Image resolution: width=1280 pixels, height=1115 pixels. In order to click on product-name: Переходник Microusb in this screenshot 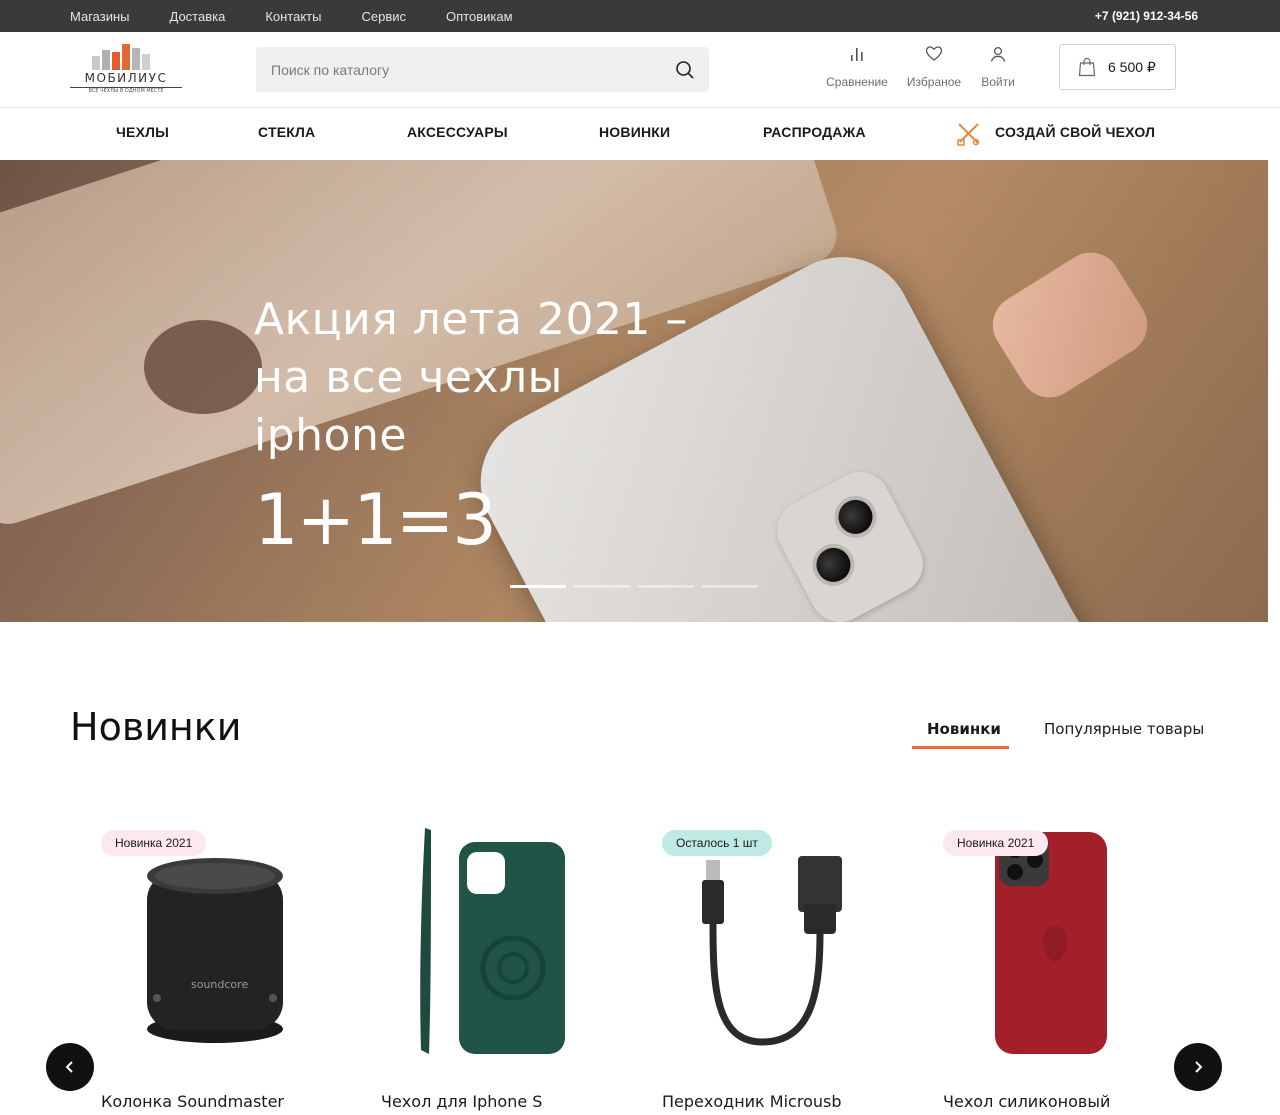, I will do `click(752, 1101)`.